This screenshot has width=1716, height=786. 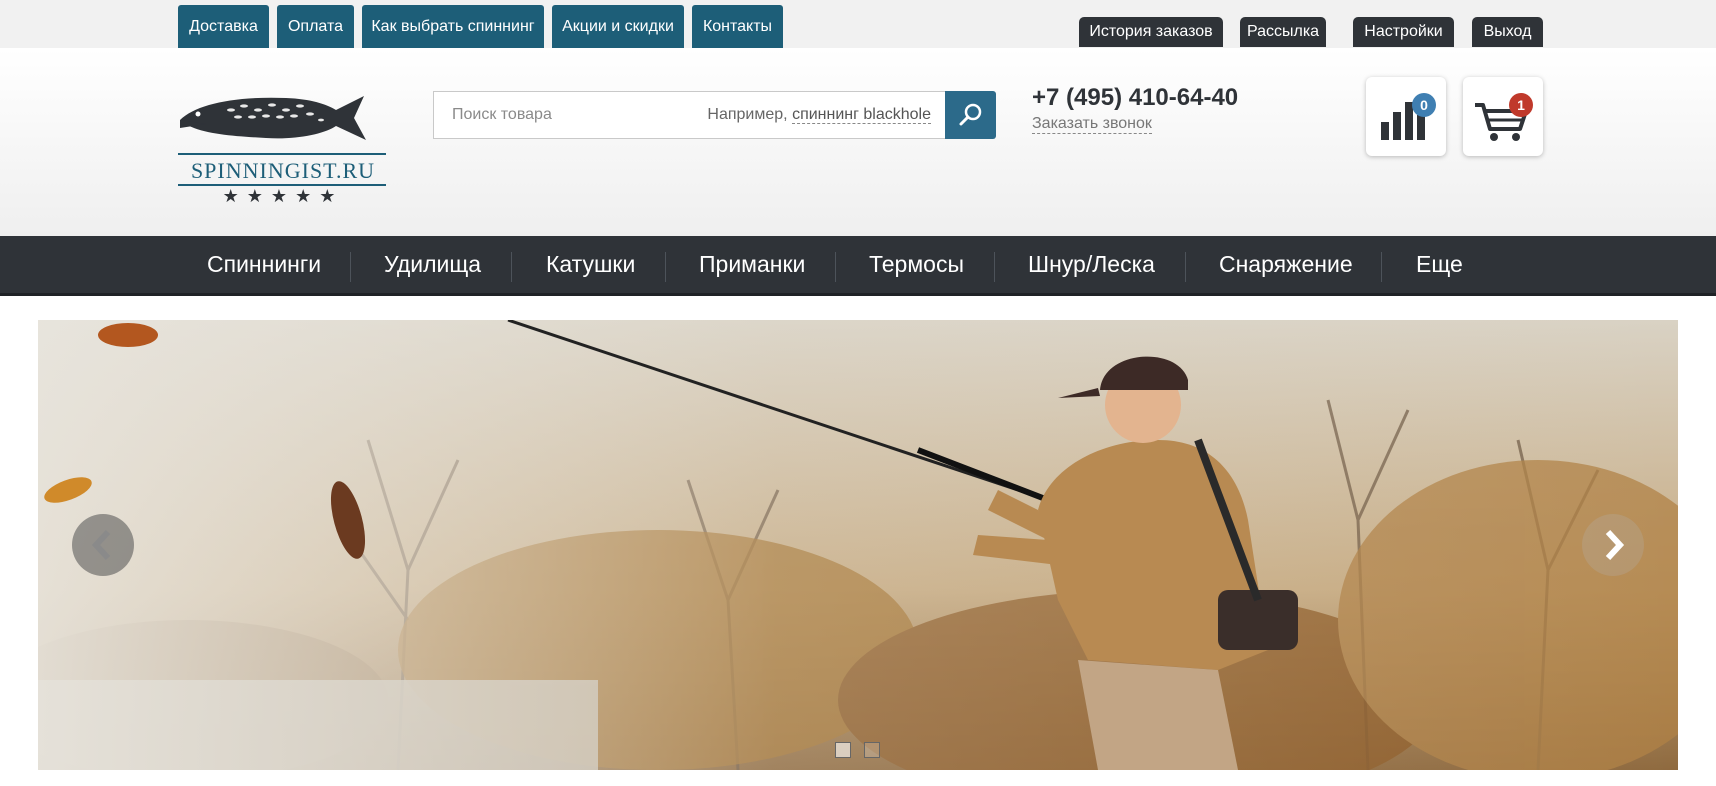 I want to click on bar-chart-icon, so click(x=1403, y=121).